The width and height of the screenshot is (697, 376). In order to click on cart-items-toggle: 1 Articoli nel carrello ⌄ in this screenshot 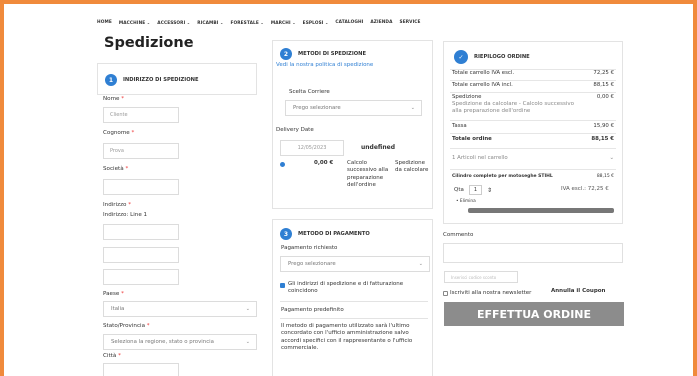, I will do `click(533, 158)`.